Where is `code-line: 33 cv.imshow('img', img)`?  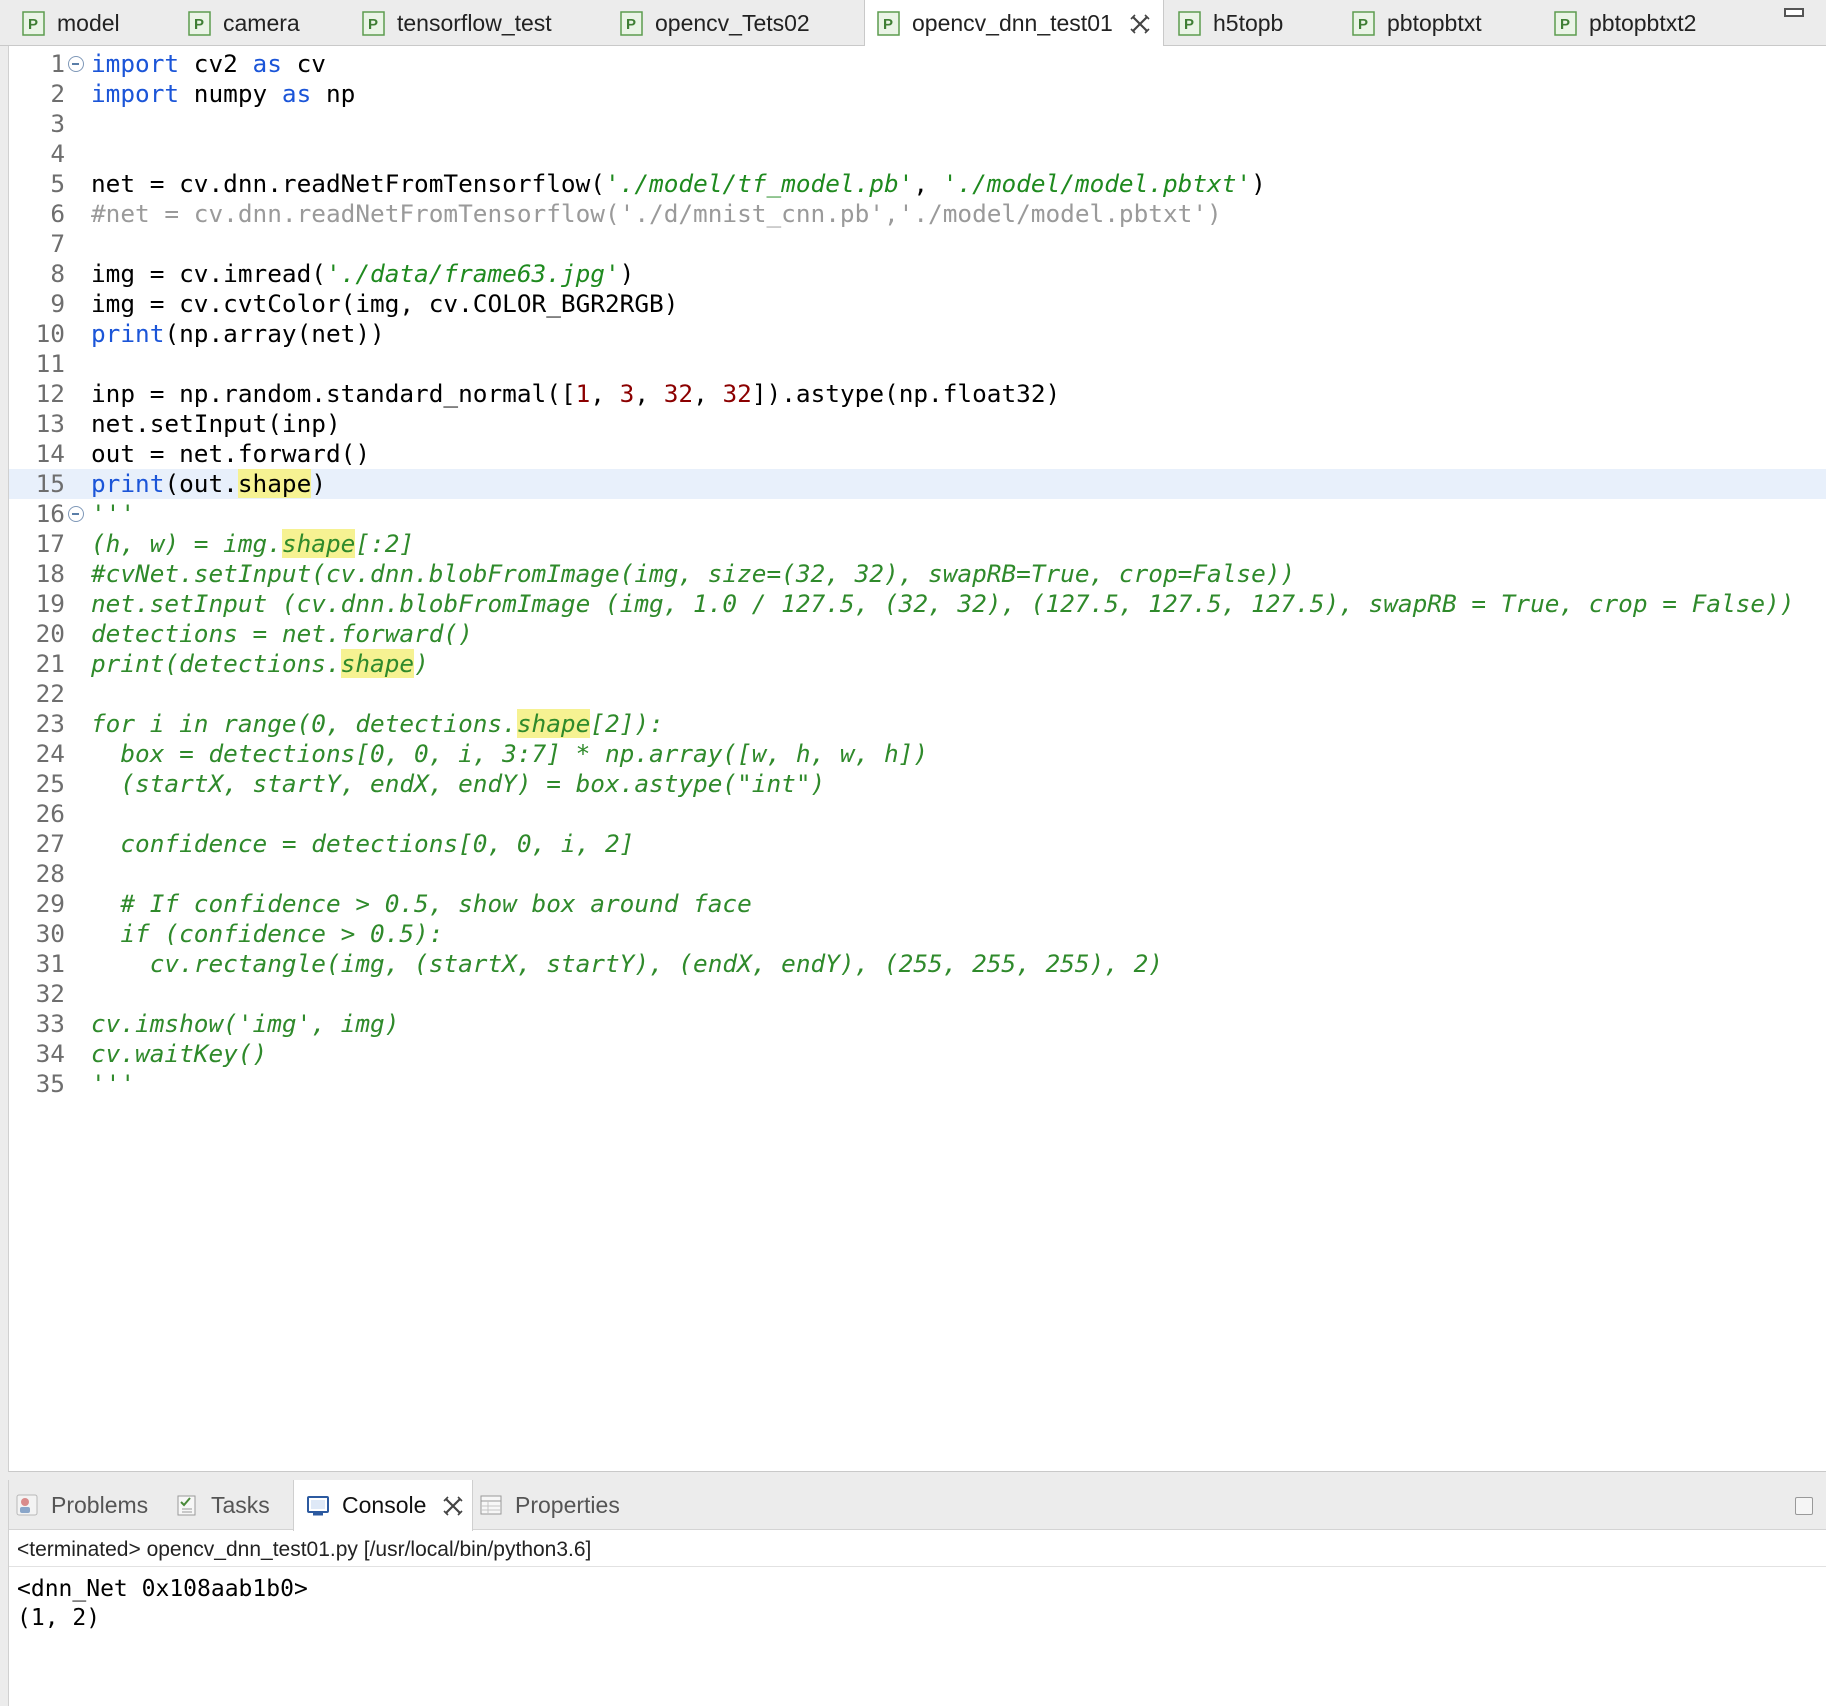
code-line: 33 cv.imshow('img', img) is located at coordinates (917, 1024).